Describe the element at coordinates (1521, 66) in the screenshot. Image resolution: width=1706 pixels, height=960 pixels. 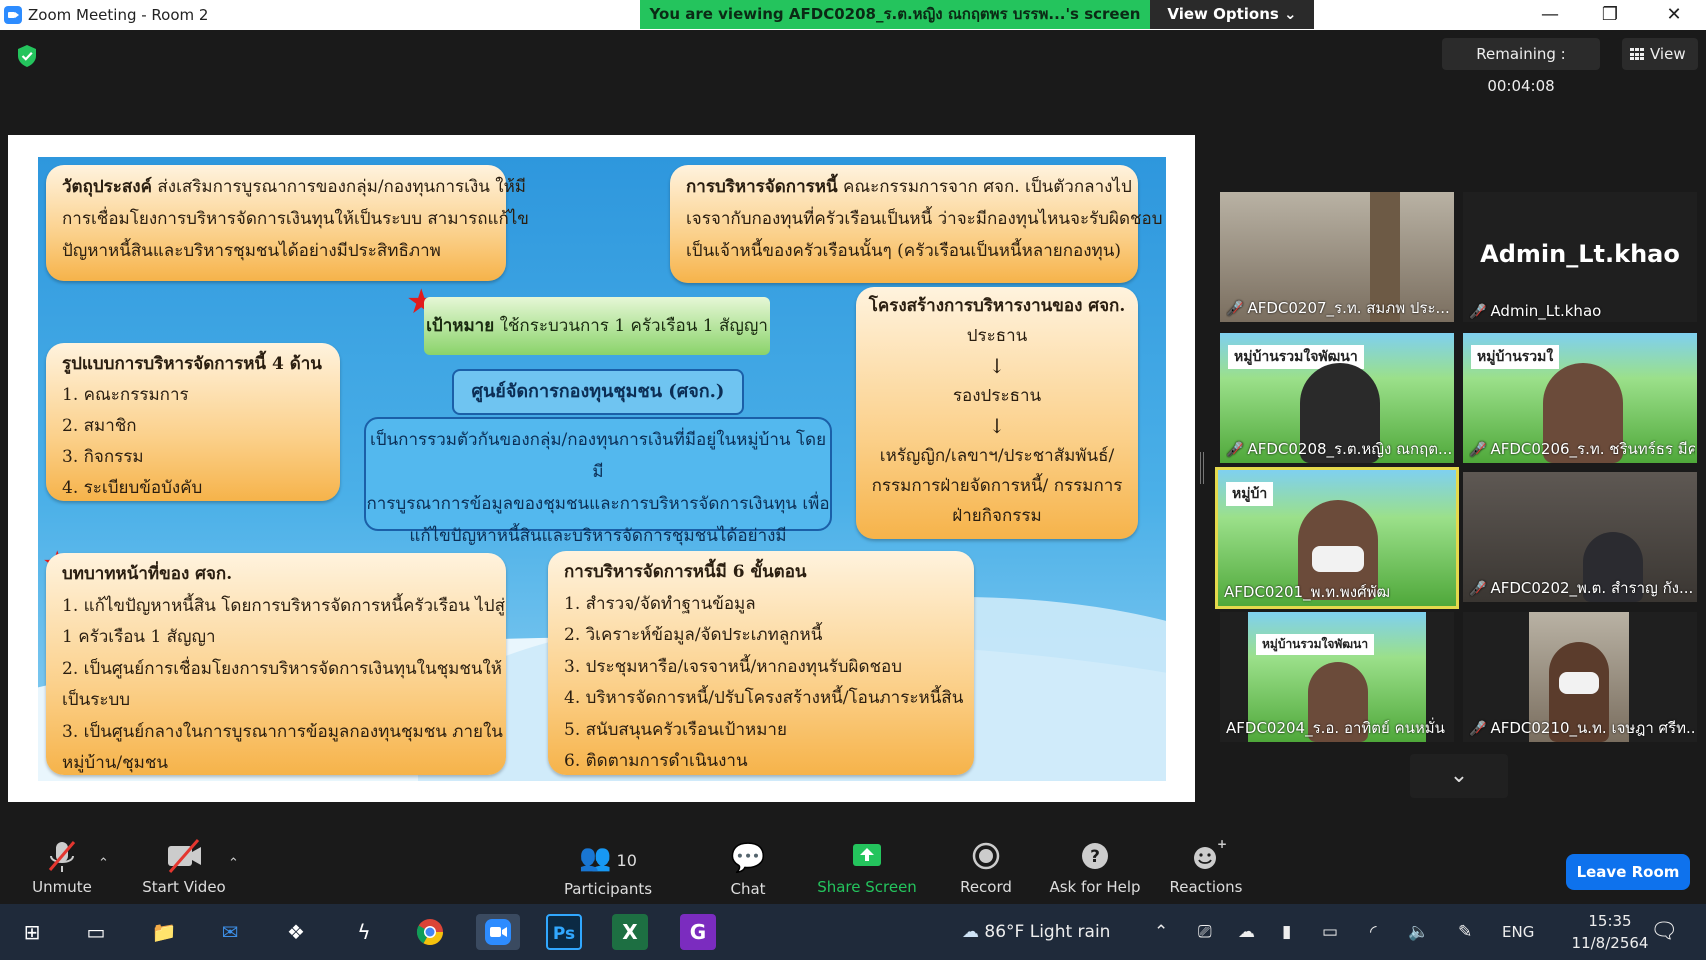
I see `remaining-time: Remaining : 00:04:08` at that location.